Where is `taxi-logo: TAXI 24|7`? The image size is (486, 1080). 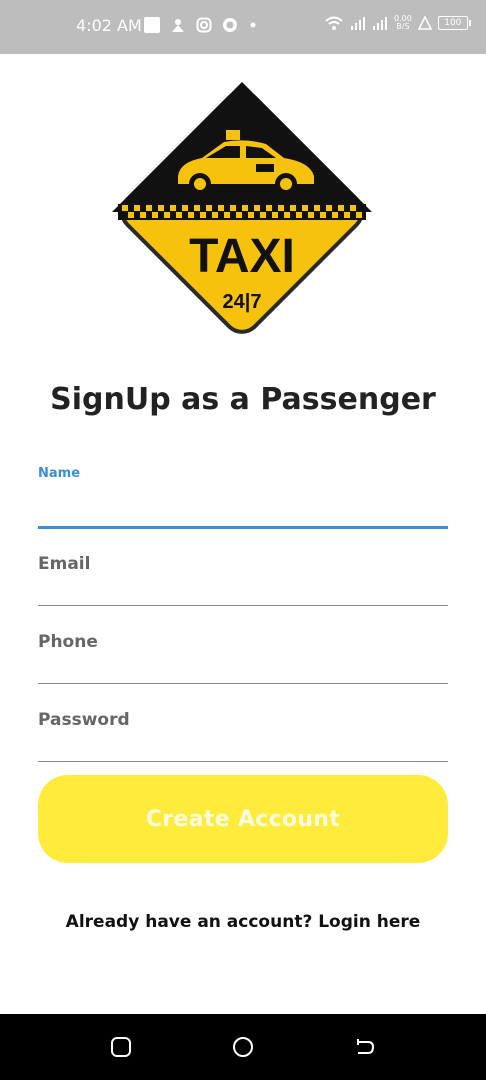
taxi-logo: TAXI 24|7 is located at coordinates (242, 208).